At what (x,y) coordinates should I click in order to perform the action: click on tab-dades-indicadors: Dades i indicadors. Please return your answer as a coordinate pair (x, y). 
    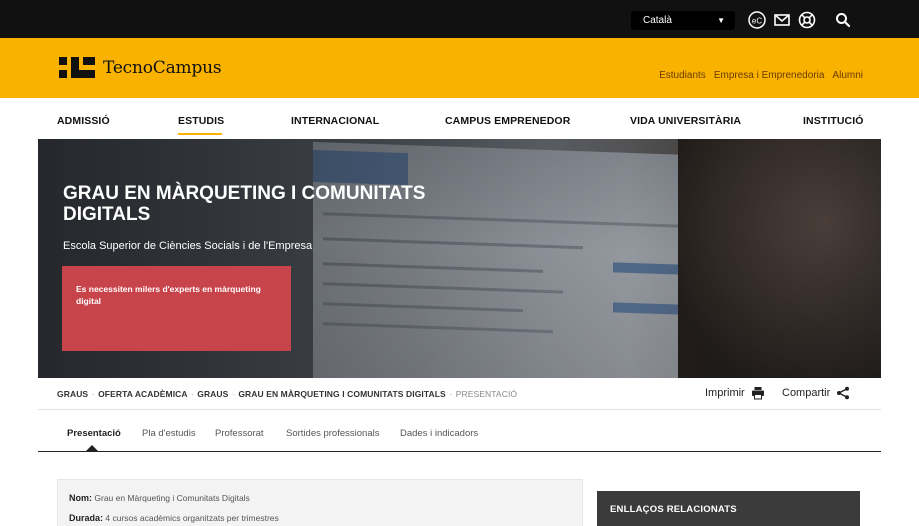
    Looking at the image, I should click on (439, 433).